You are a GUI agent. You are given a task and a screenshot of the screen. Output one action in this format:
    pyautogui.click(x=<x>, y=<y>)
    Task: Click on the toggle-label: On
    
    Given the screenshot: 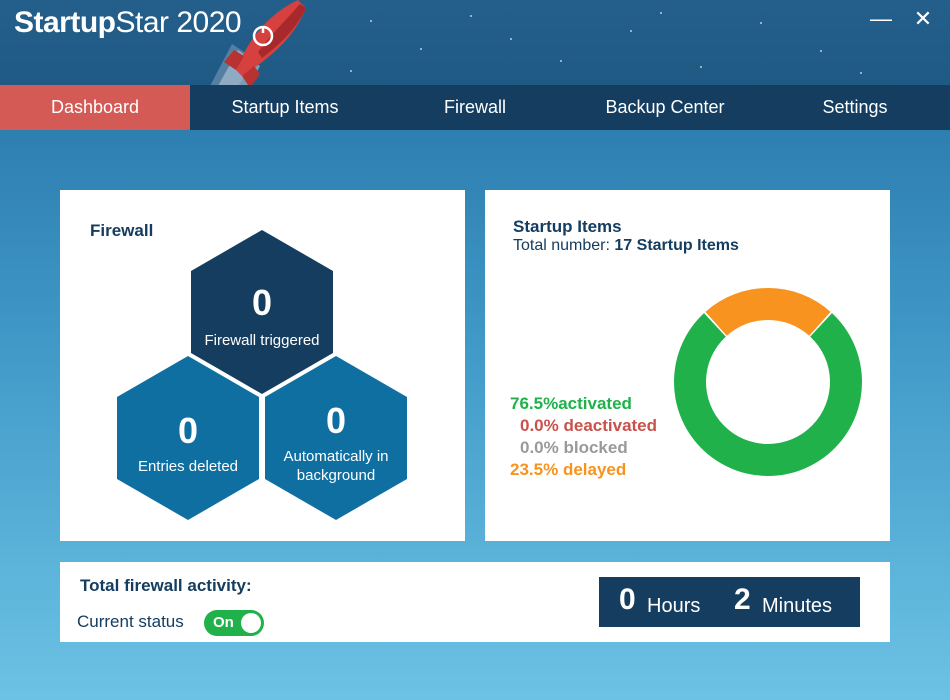 What is the action you would take?
    pyautogui.click(x=223, y=622)
    